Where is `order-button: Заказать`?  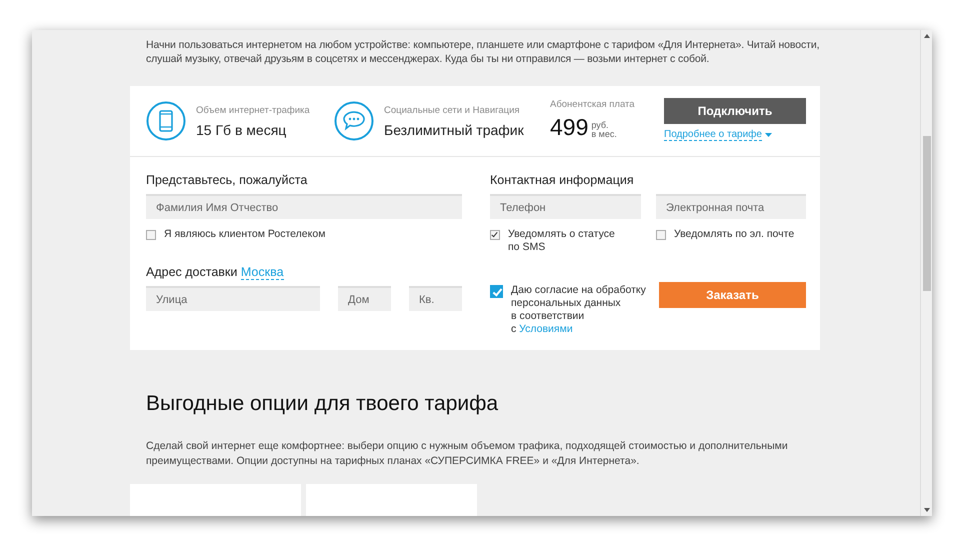
order-button: Заказать is located at coordinates (732, 295).